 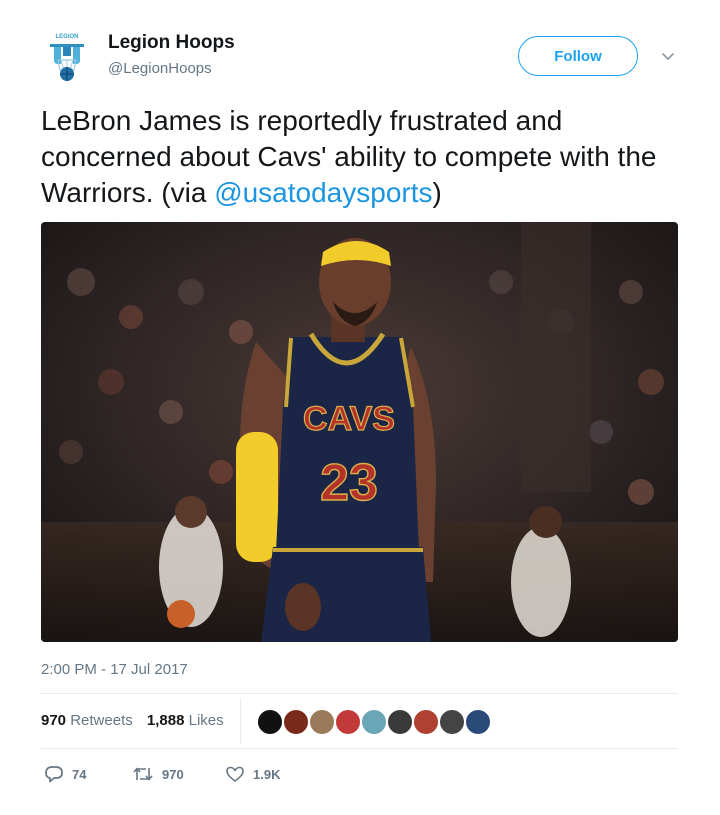 What do you see at coordinates (437, 192) in the screenshot?
I see `tweet-text-end: )` at bounding box center [437, 192].